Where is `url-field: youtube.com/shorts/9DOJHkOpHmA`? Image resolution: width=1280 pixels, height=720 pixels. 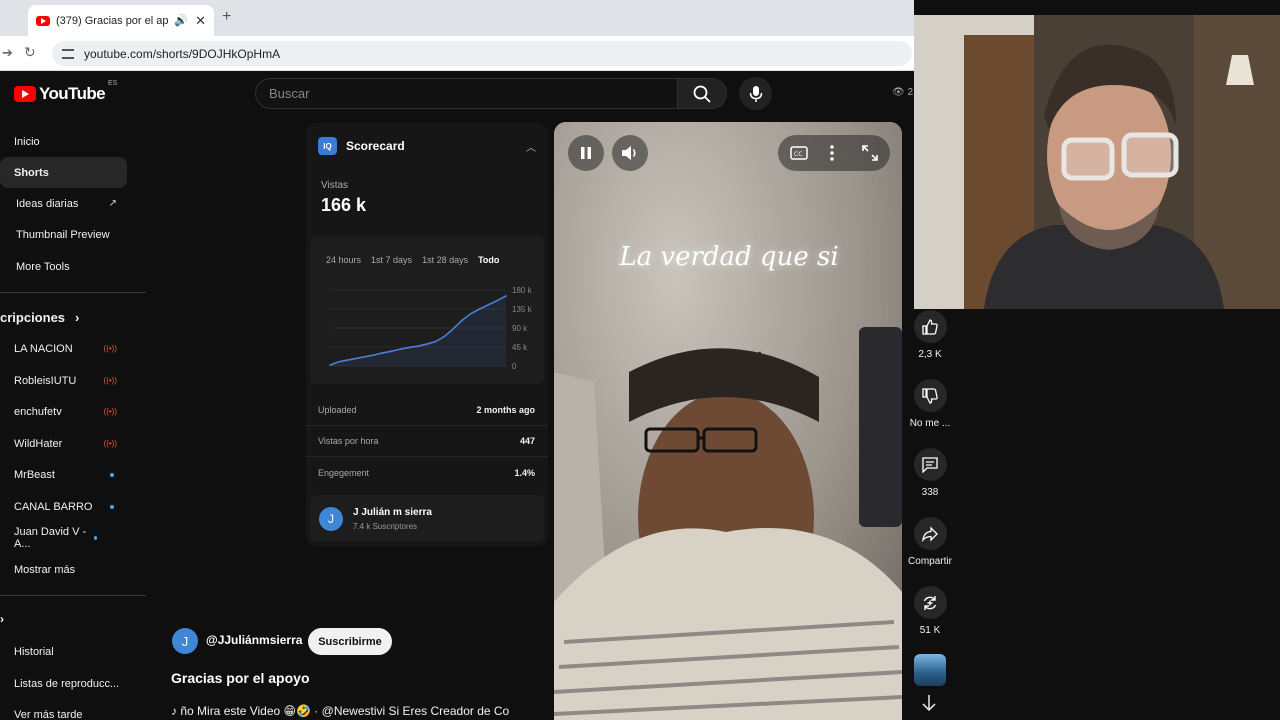 url-field: youtube.com/shorts/9DOJHkOpHmA is located at coordinates (482, 53).